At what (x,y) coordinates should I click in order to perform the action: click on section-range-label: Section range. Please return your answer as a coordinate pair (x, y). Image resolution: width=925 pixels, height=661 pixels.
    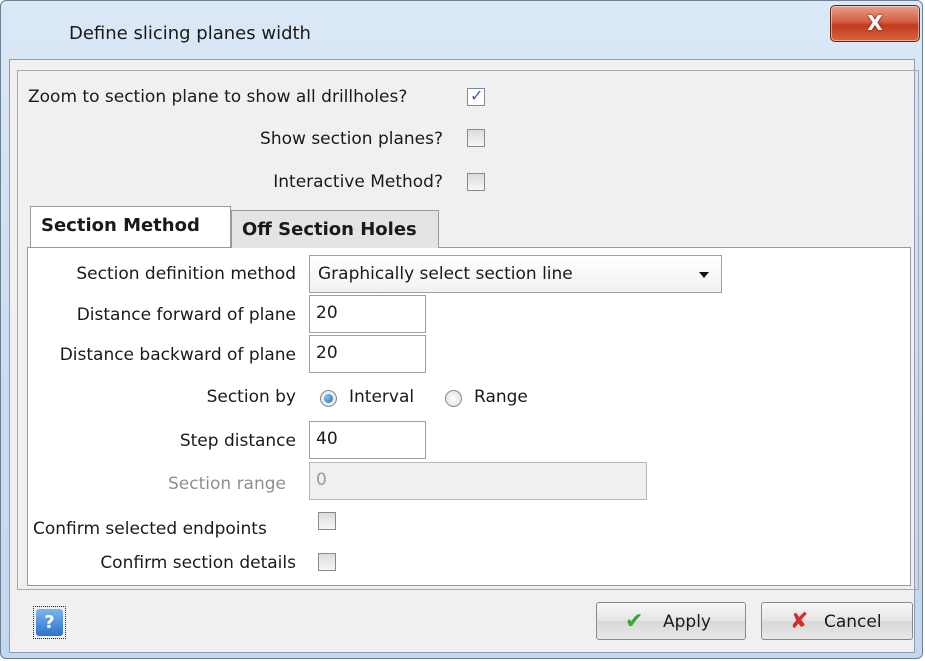
    Looking at the image, I should click on (227, 484).